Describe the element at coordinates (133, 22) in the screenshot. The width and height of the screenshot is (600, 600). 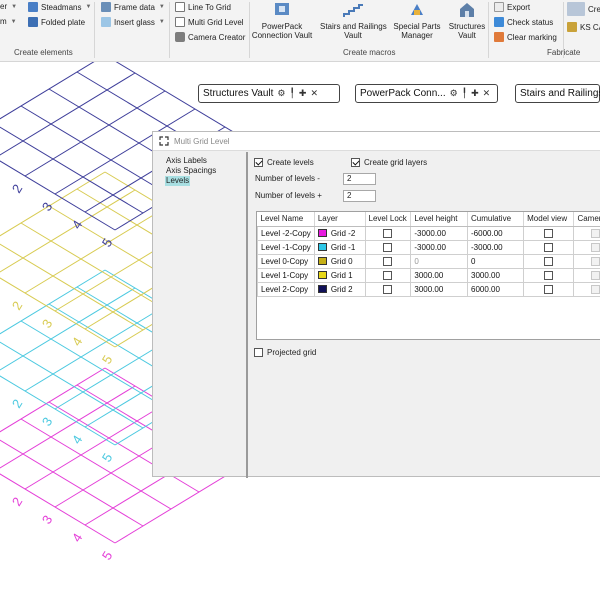
I see `insert-glass-button: Insert glass ▼` at that location.